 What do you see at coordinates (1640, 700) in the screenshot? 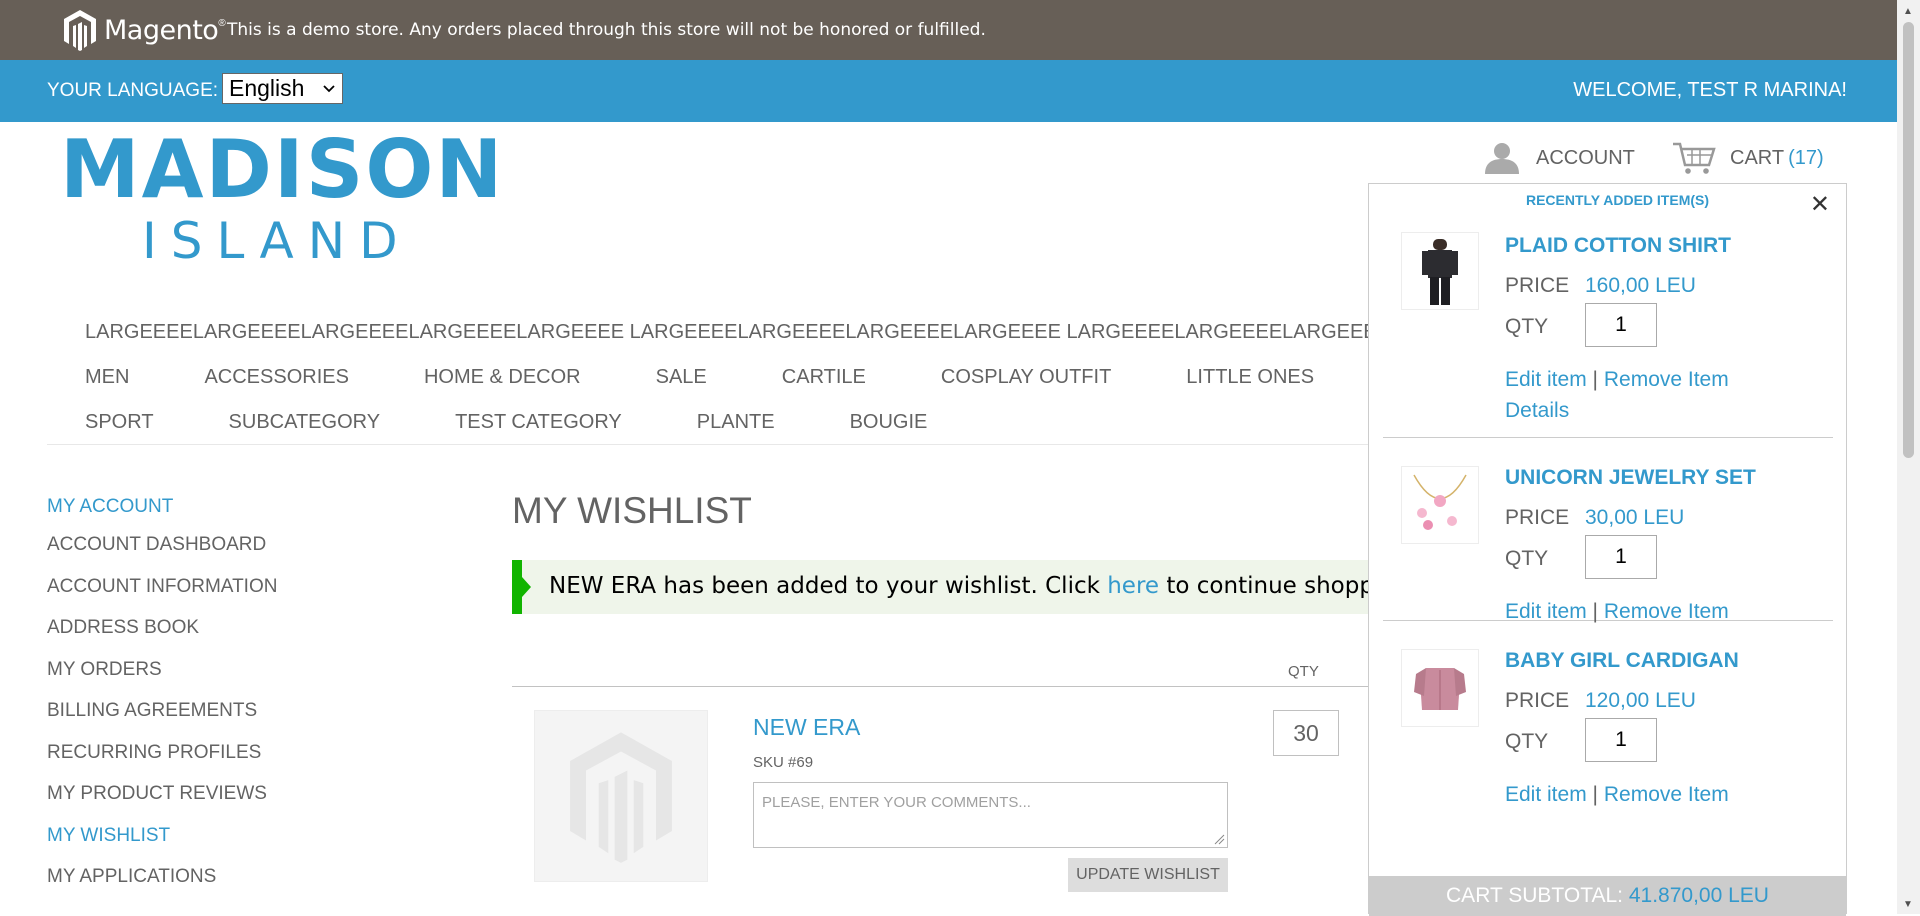
I see `minicart-item-price: 120,00 LEU` at bounding box center [1640, 700].